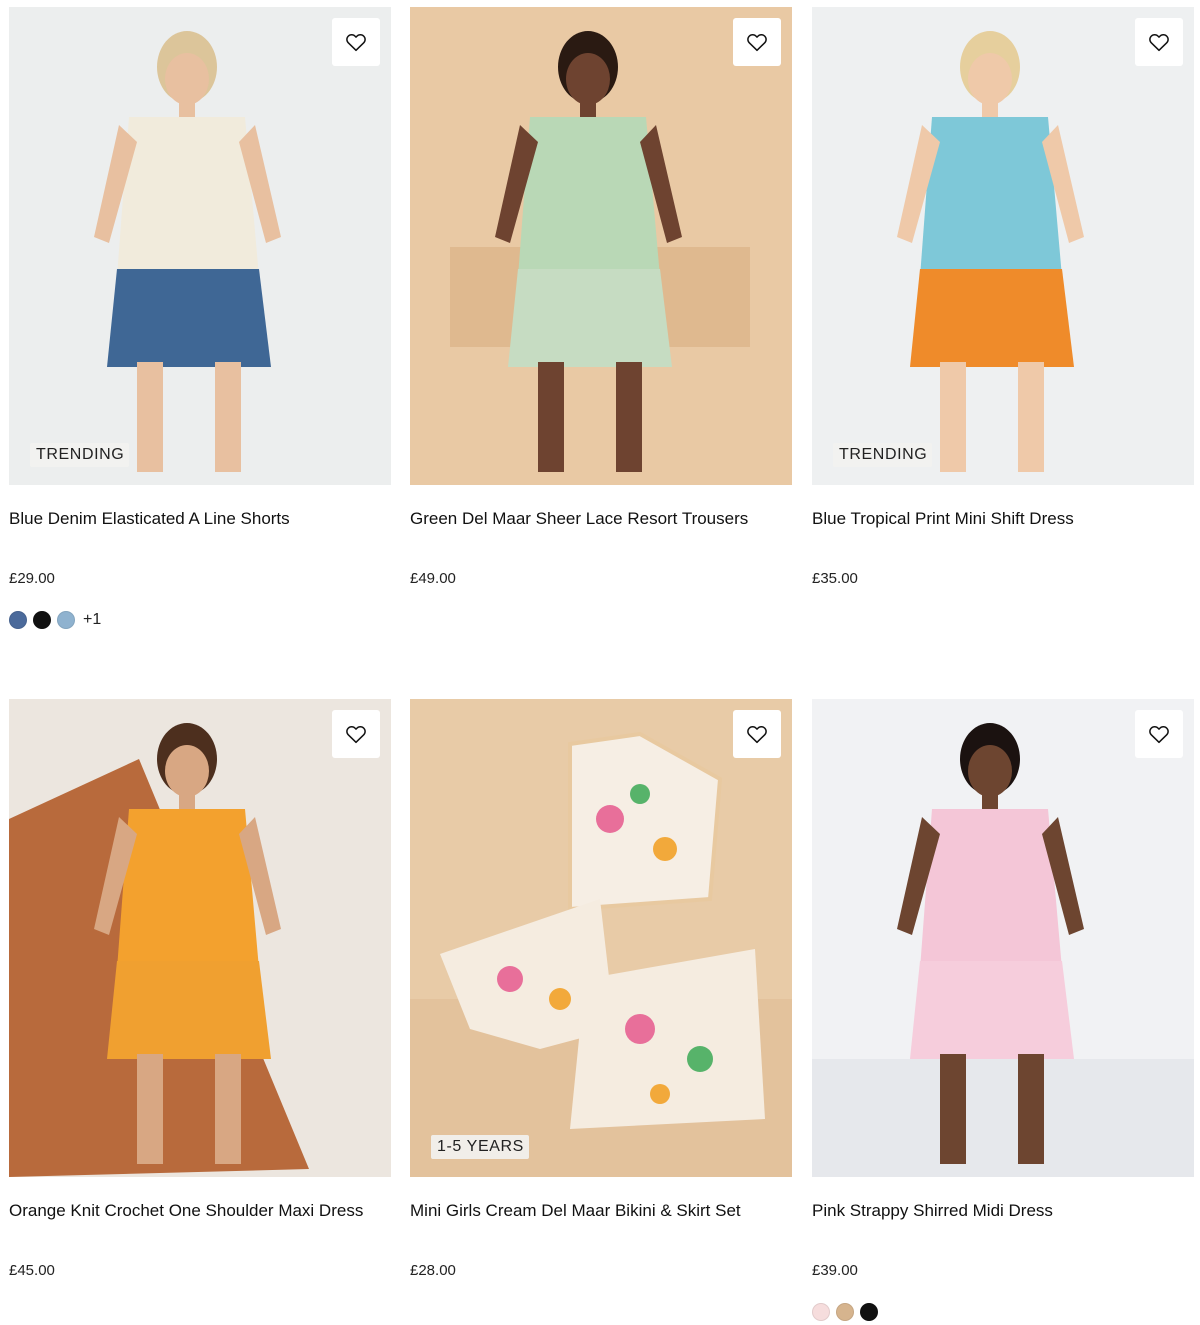 This screenshot has width=1200, height=1325. I want to click on colour-swatches, so click(845, 1312).